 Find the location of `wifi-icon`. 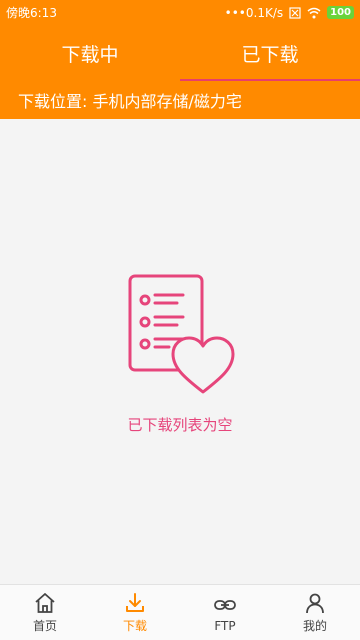

wifi-icon is located at coordinates (314, 12).